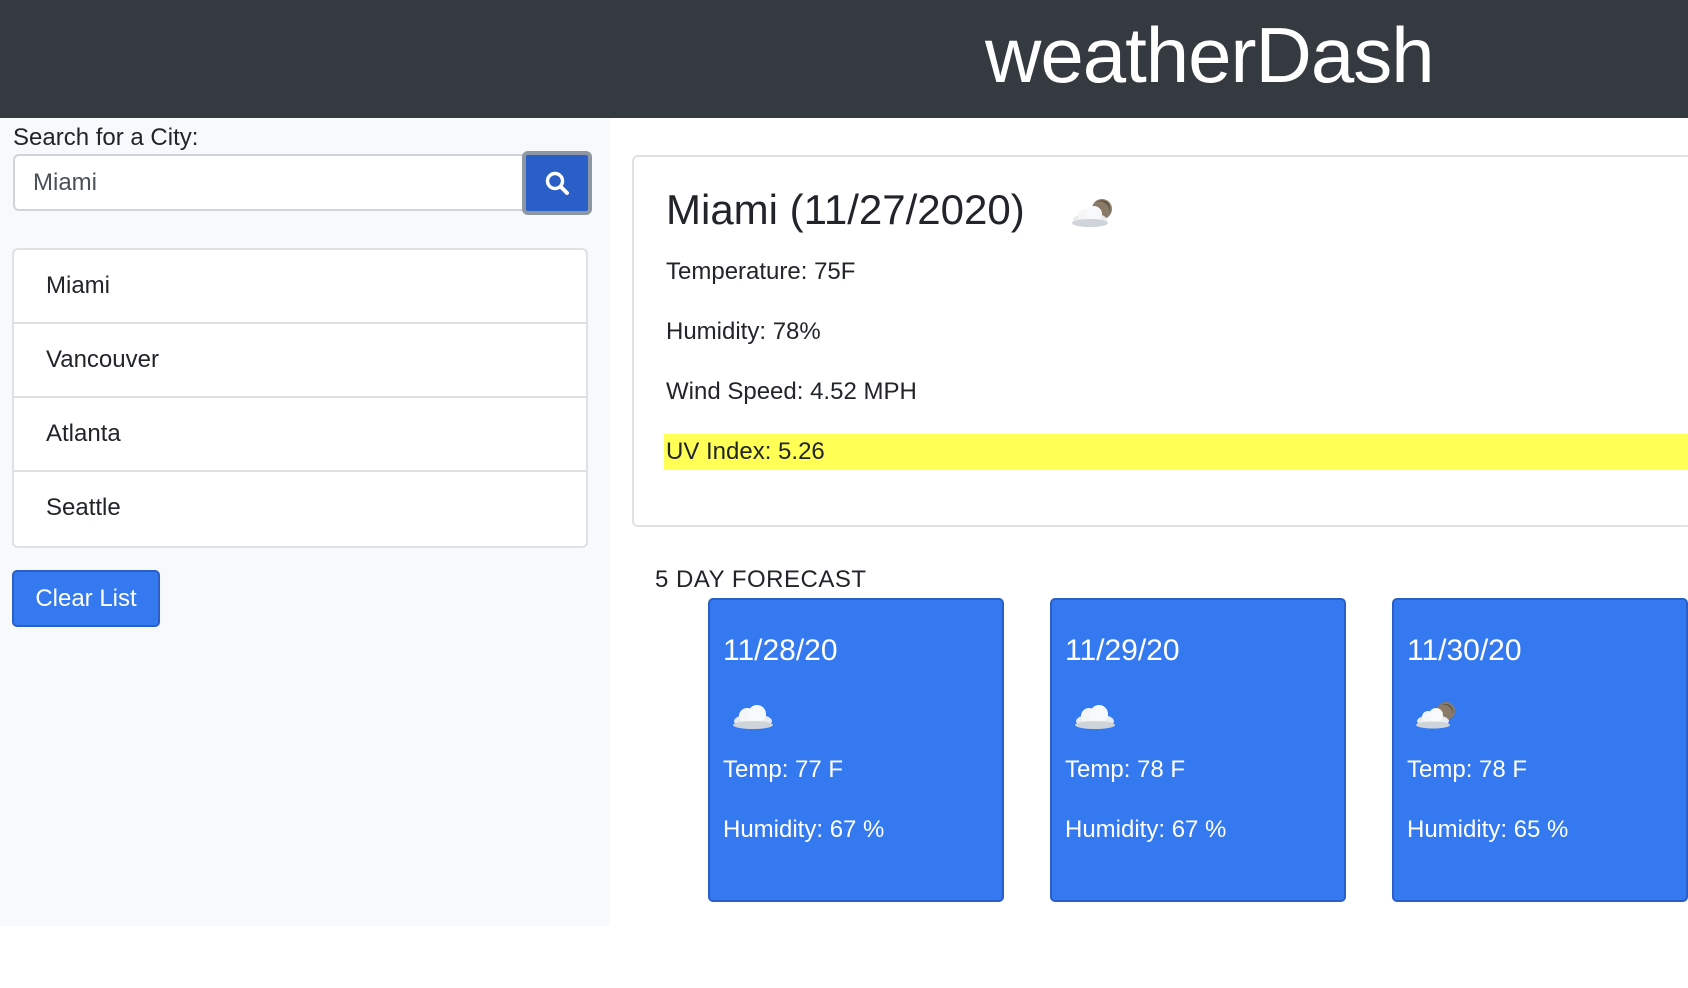 The height and width of the screenshot is (988, 1688). Describe the element at coordinates (783, 769) in the screenshot. I see `forecast-temp: Temp: 77 F` at that location.